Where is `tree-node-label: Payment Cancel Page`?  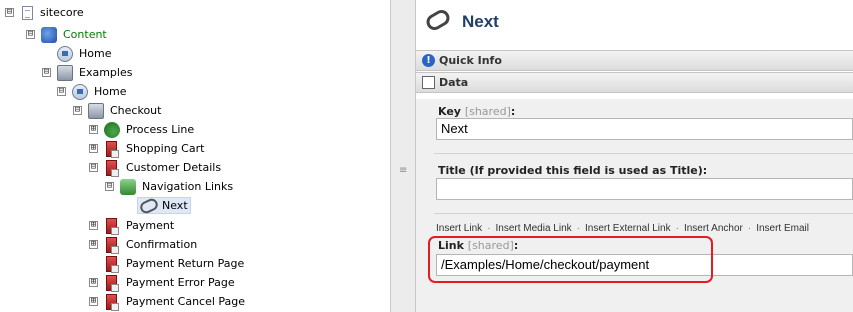 tree-node-label: Payment Cancel Page is located at coordinates (186, 301).